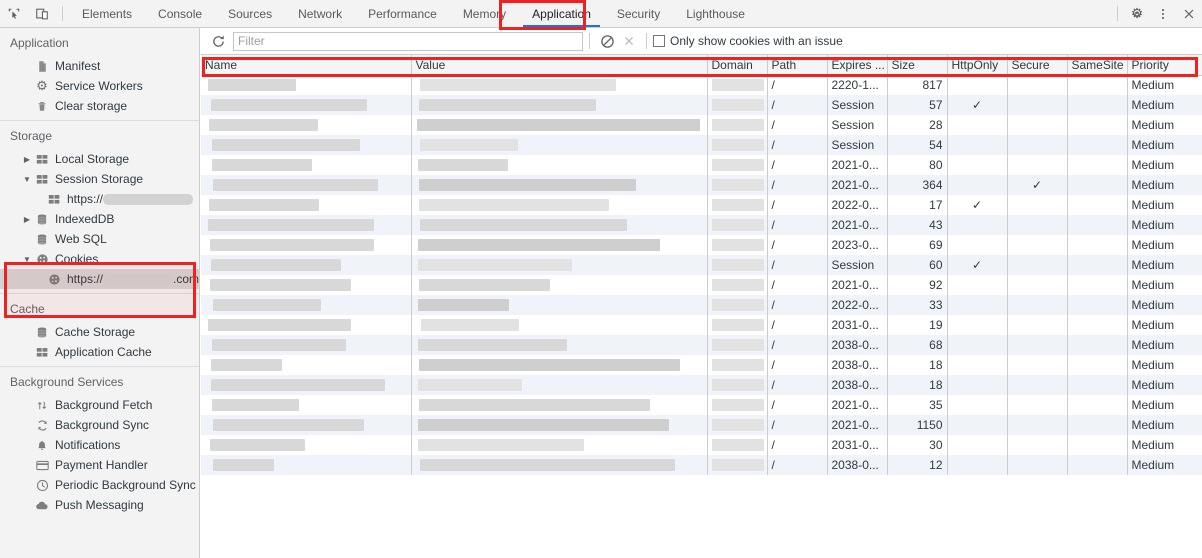 This screenshot has width=1202, height=558. What do you see at coordinates (99, 425) in the screenshot?
I see `sidebar-item-background-sync: ▶ Background Sync` at bounding box center [99, 425].